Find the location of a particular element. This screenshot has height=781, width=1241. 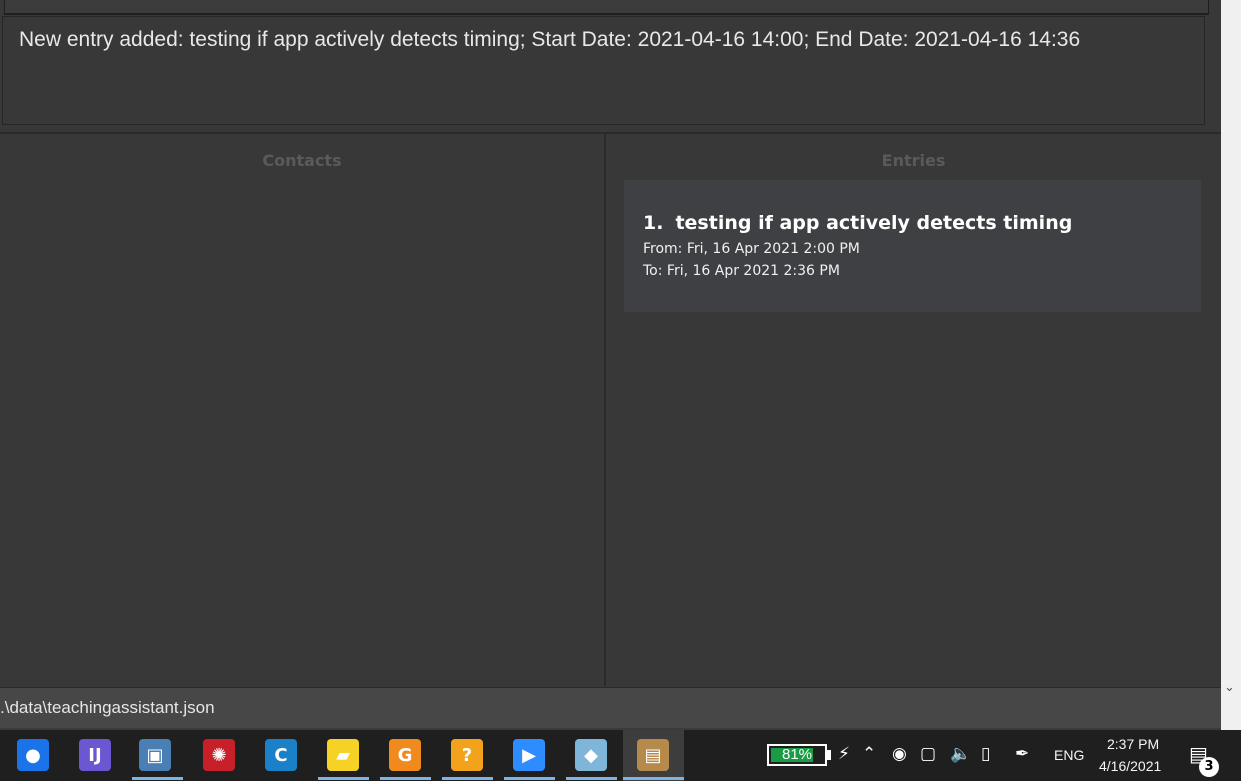

pdf-app-icon: G is located at coordinates (405, 755).